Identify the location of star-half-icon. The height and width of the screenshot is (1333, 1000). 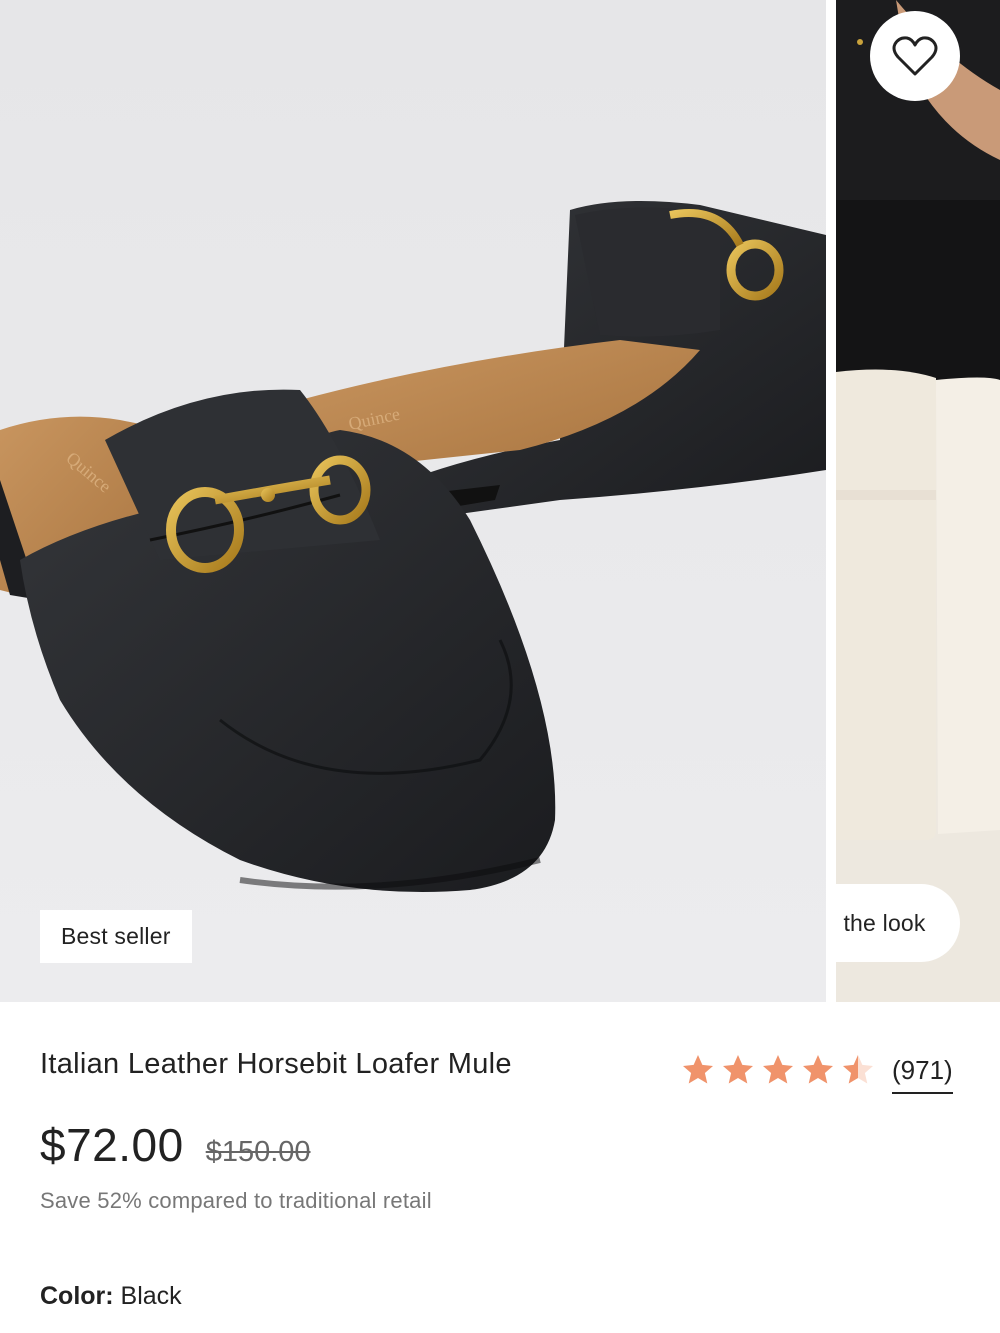
(858, 1069).